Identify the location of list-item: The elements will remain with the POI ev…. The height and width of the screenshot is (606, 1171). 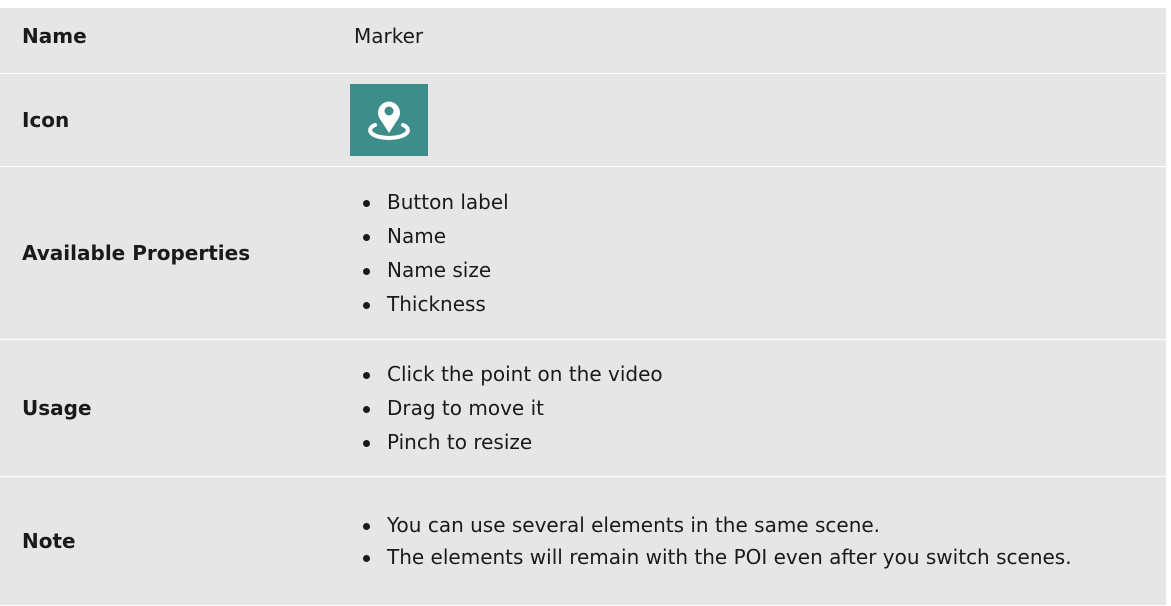
(760, 557).